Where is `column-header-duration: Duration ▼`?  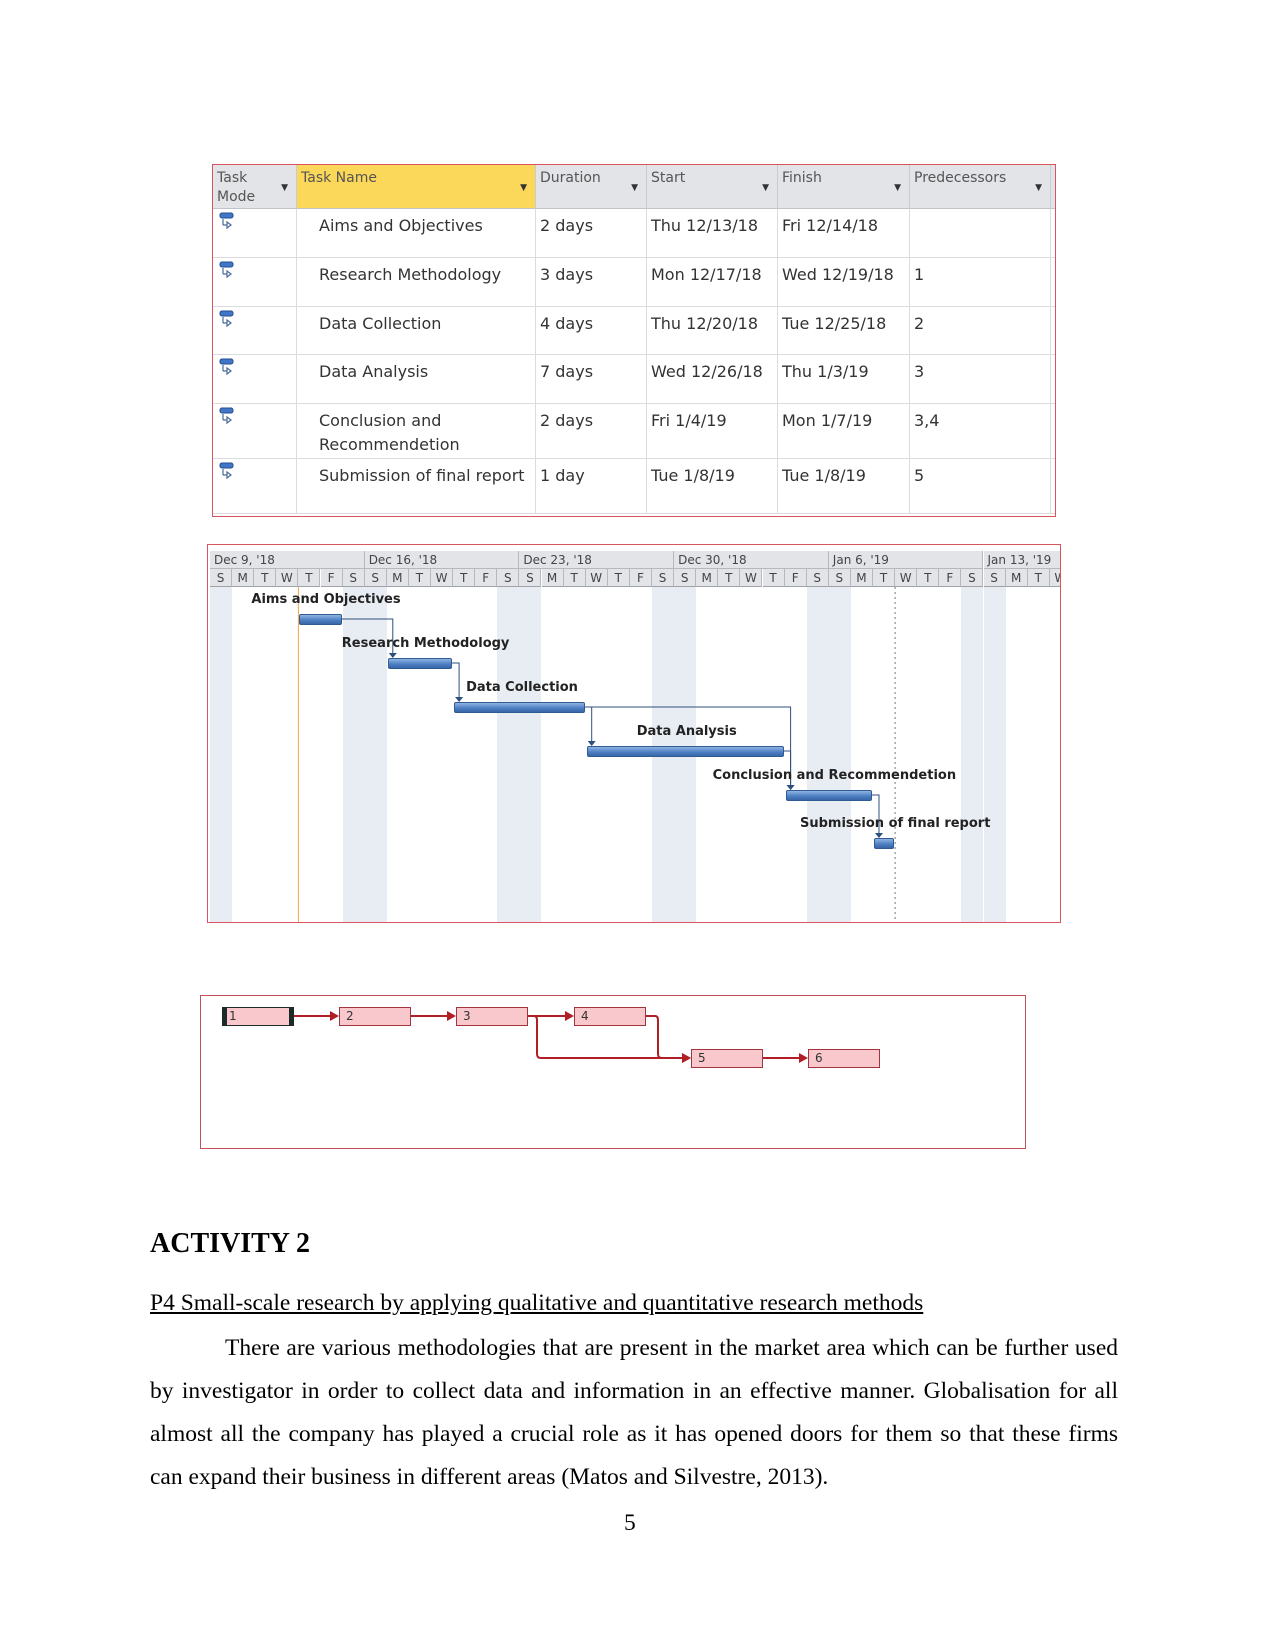 column-header-duration: Duration ▼ is located at coordinates (591, 187).